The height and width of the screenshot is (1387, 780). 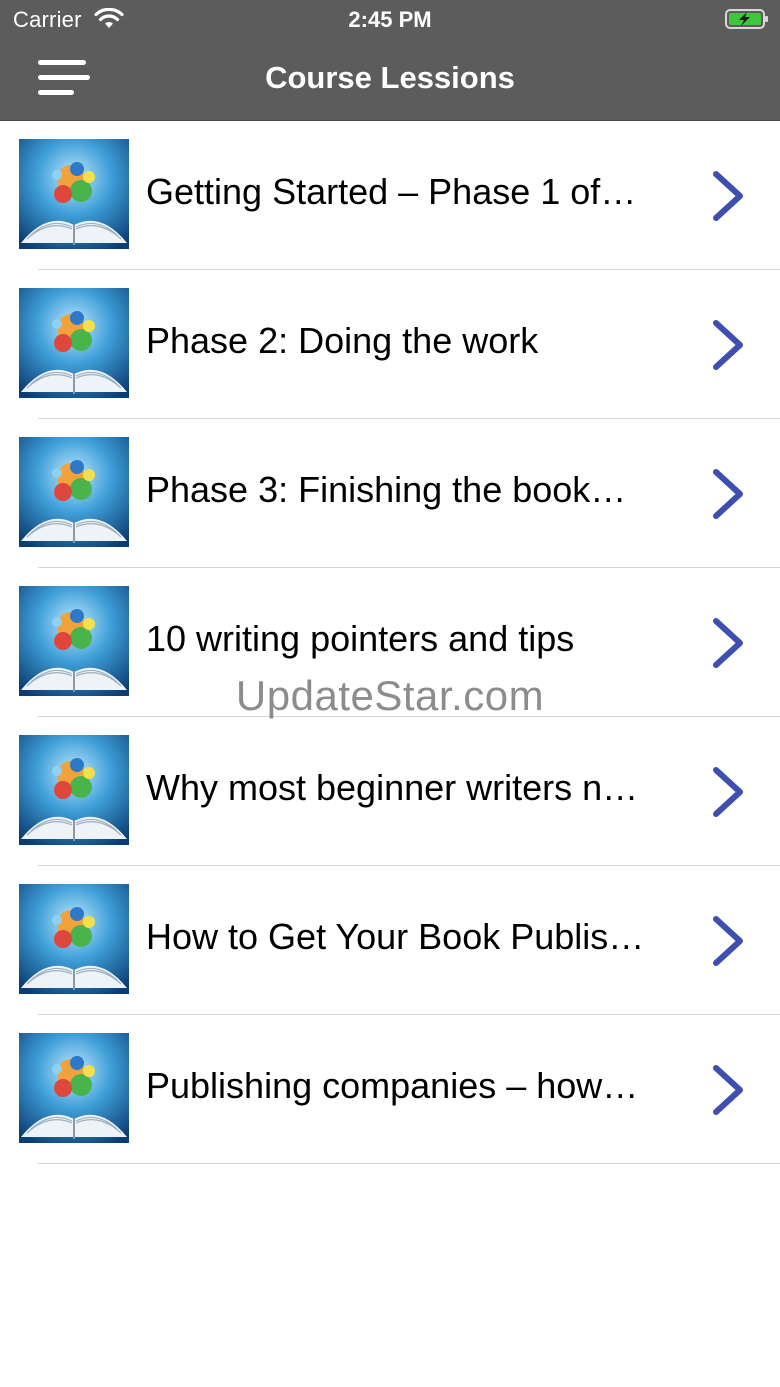 I want to click on lesson-title: 10 writing pointers and tips, so click(x=360, y=638).